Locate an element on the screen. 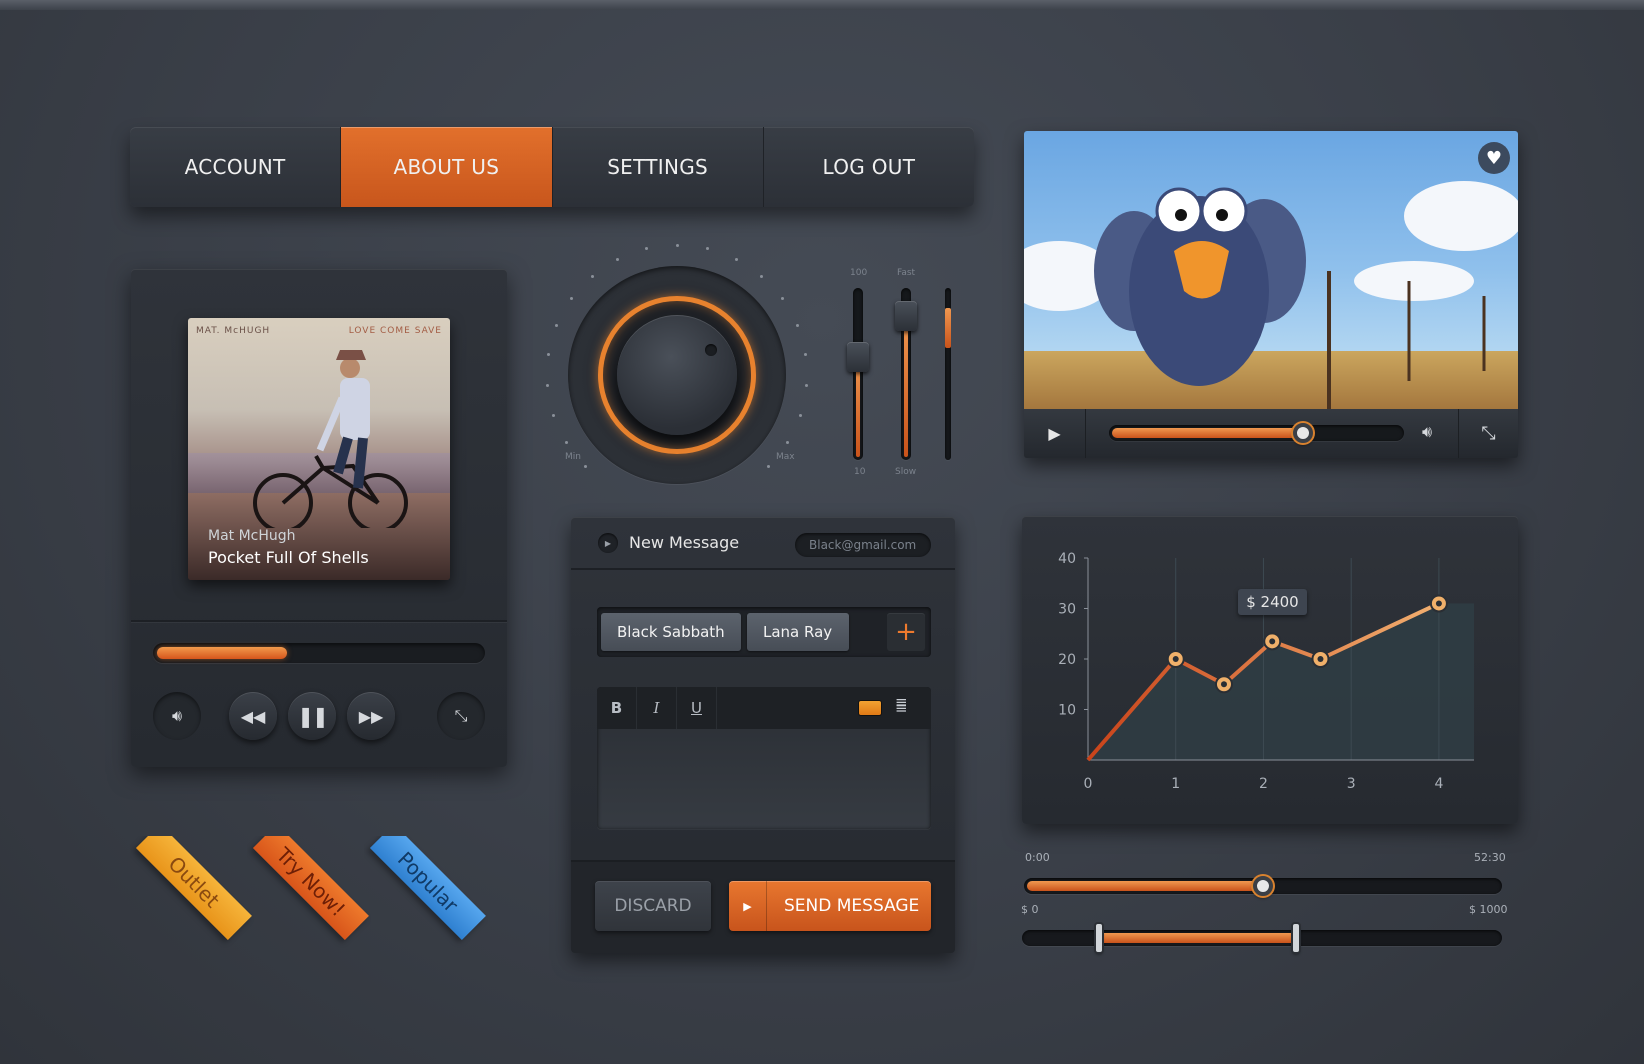 Image resolution: width=1644 pixels, height=1064 pixels. message-collapse-button: ▶ is located at coordinates (608, 543).